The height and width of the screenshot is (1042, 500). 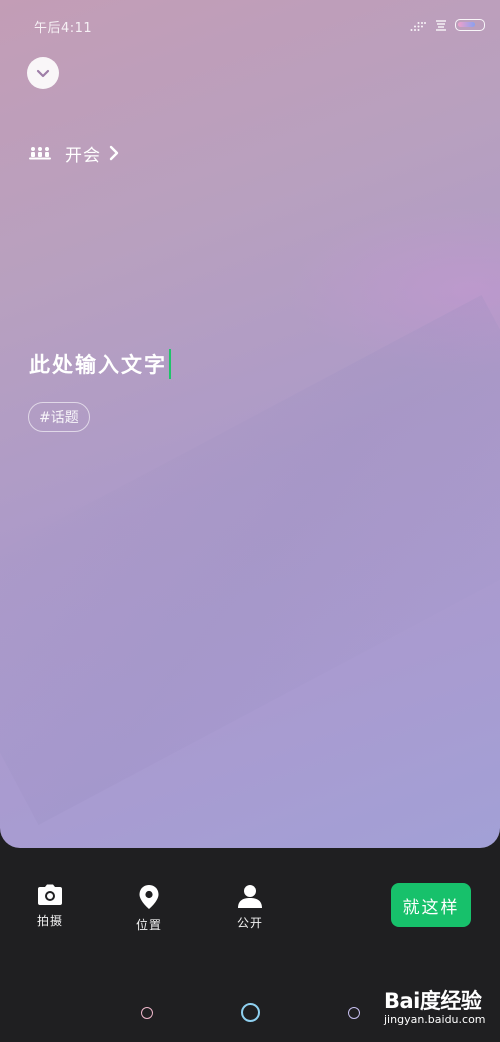 What do you see at coordinates (170, 364) in the screenshot?
I see `text-cursor` at bounding box center [170, 364].